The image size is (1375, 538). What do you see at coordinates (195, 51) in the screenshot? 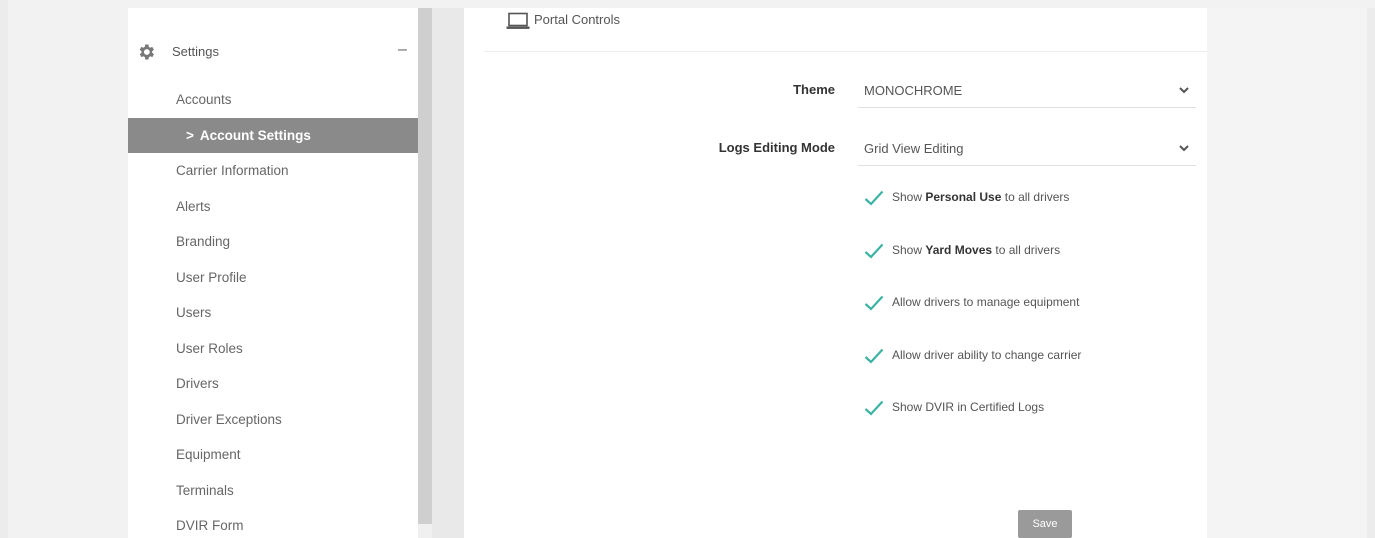
I see `settings-section-label: Settings` at bounding box center [195, 51].